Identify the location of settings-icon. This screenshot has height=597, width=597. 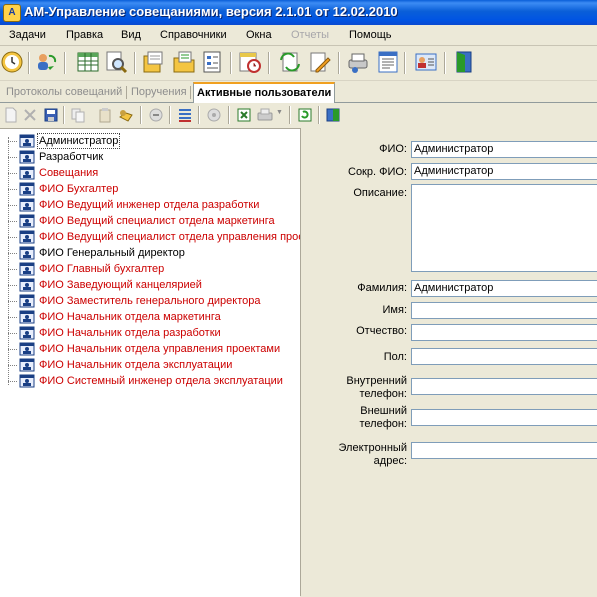
(214, 115).